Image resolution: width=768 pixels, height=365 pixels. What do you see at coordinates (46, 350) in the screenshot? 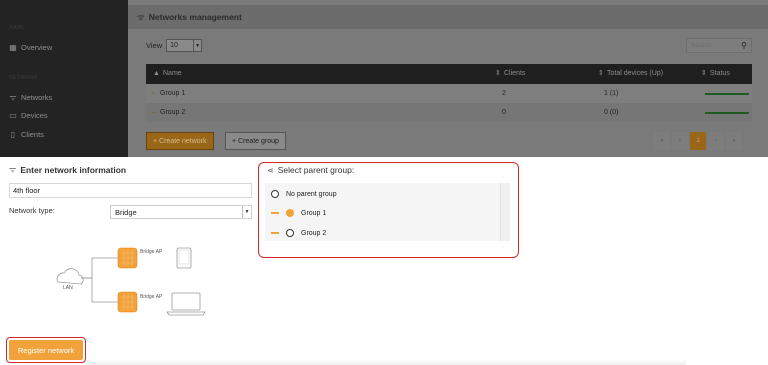
I see `register-network-button: Register network` at bounding box center [46, 350].